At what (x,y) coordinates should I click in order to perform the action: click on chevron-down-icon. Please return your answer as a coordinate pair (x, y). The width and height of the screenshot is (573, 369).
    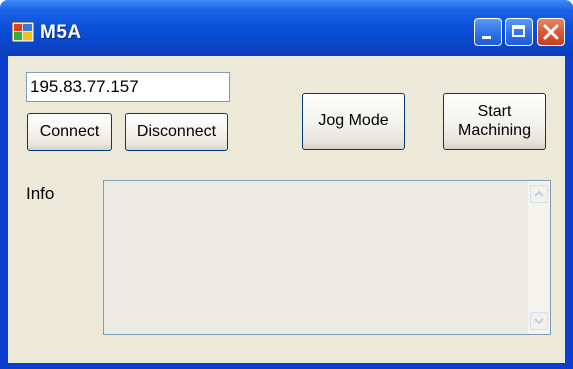
    Looking at the image, I should click on (539, 321).